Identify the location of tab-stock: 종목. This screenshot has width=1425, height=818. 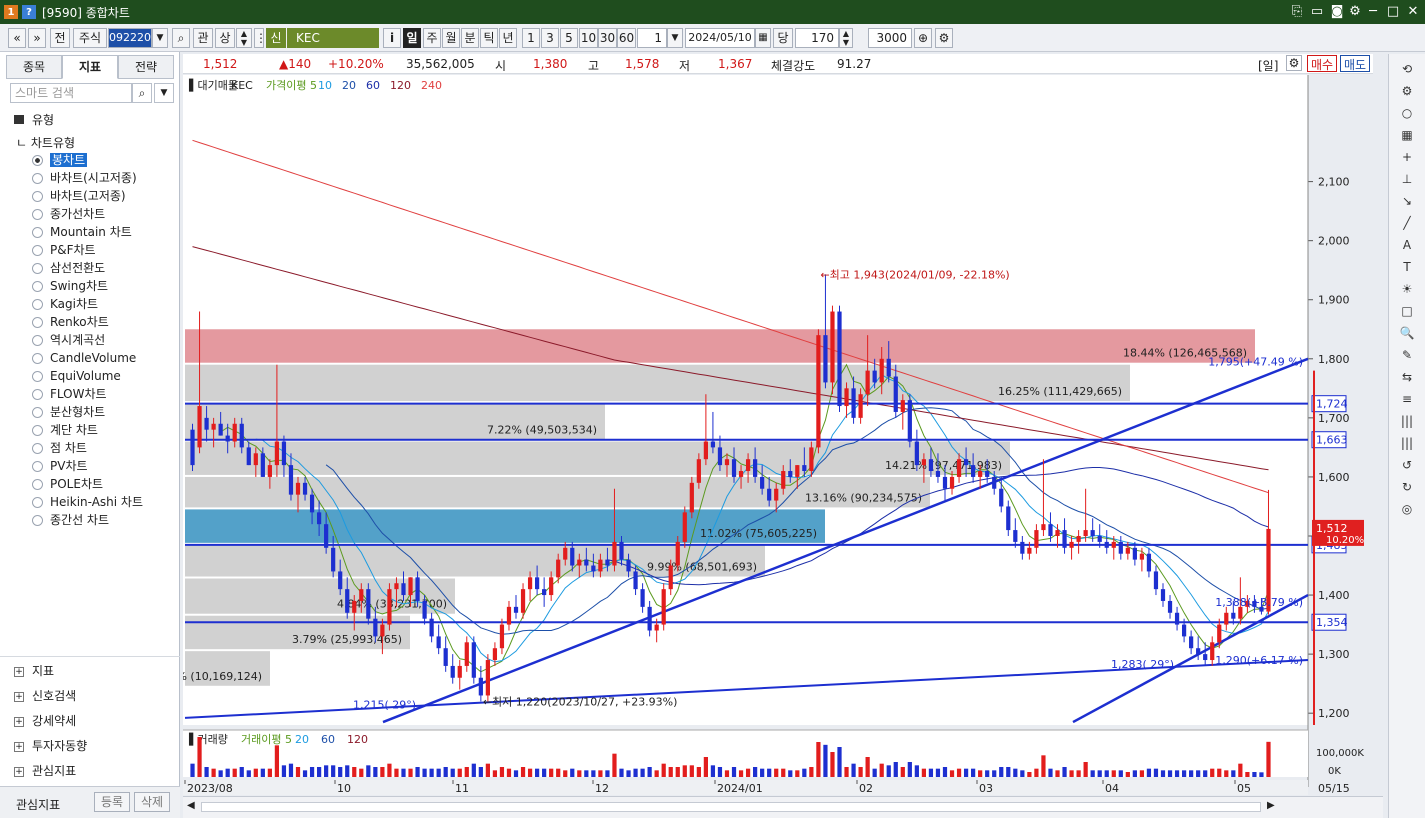
(34, 67).